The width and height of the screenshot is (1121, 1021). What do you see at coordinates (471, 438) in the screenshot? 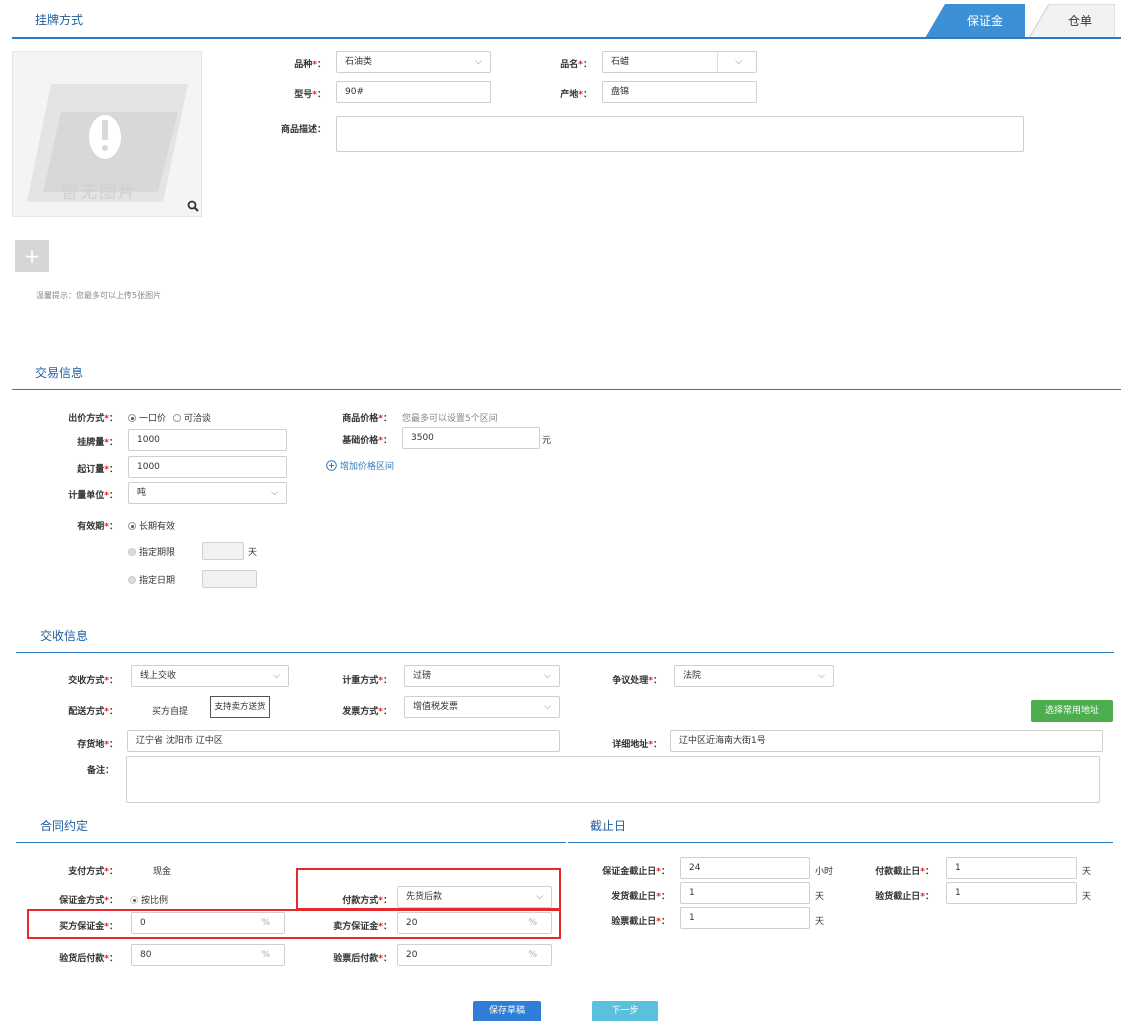
I see `base-price-input: 3500` at bounding box center [471, 438].